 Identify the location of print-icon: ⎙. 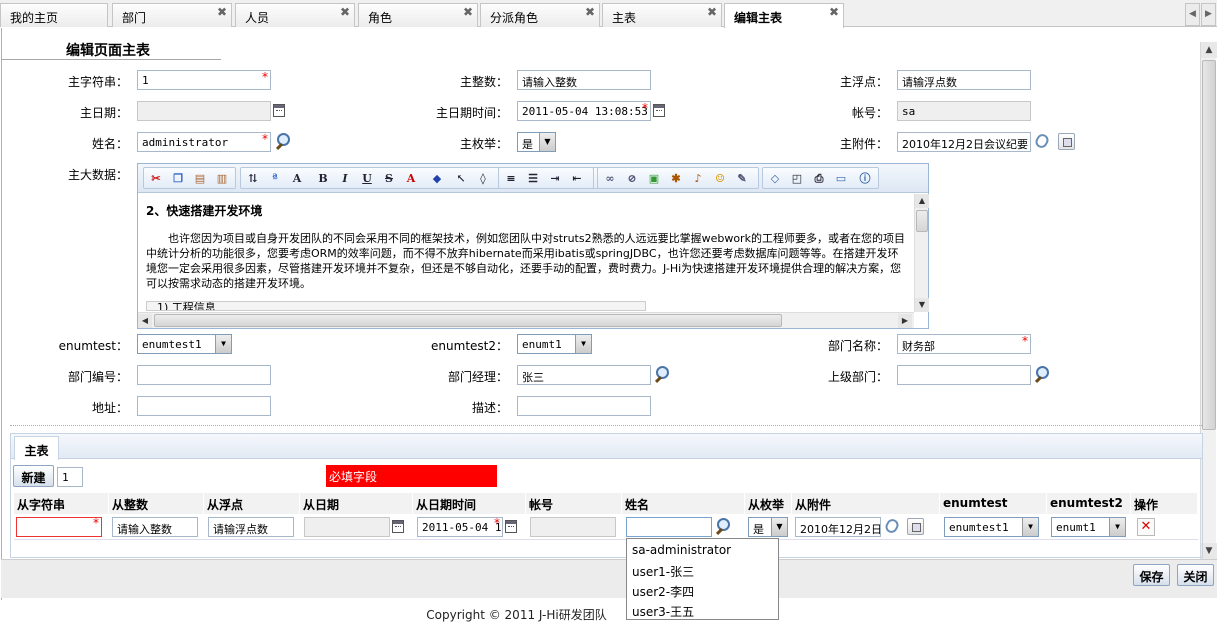
(819, 179).